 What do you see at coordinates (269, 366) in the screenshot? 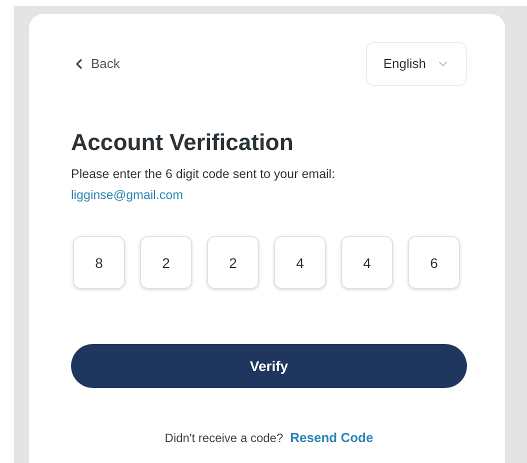
I see `verify-button: Verify` at bounding box center [269, 366].